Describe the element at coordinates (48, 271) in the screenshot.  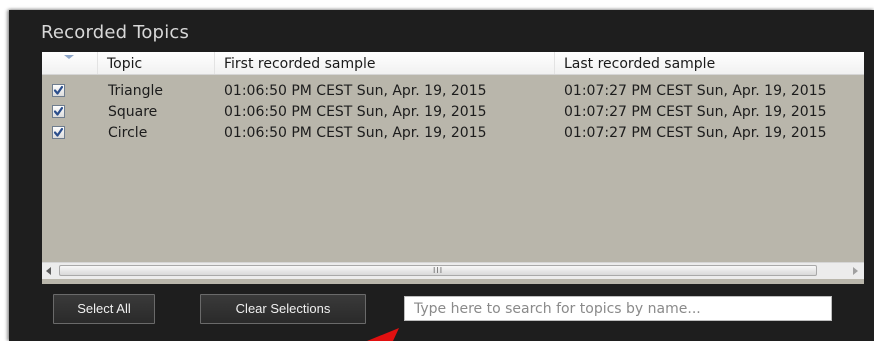
I see `scroll-left-arrow-icon` at that location.